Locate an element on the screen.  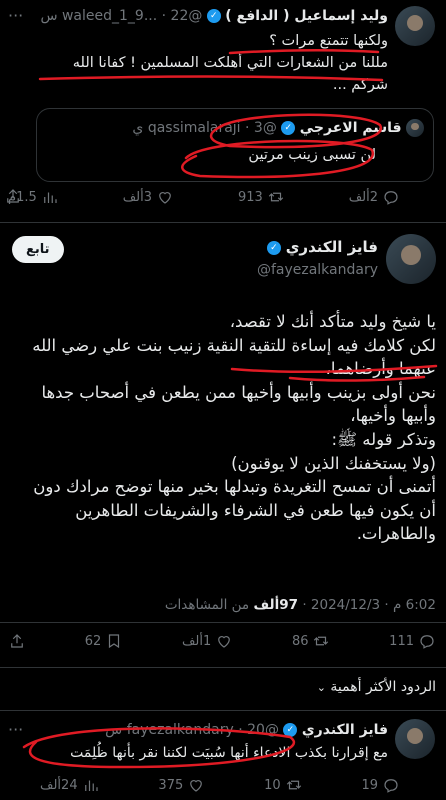
quoted-author-name: قاسم الاعرجي is located at coordinates (350, 128).